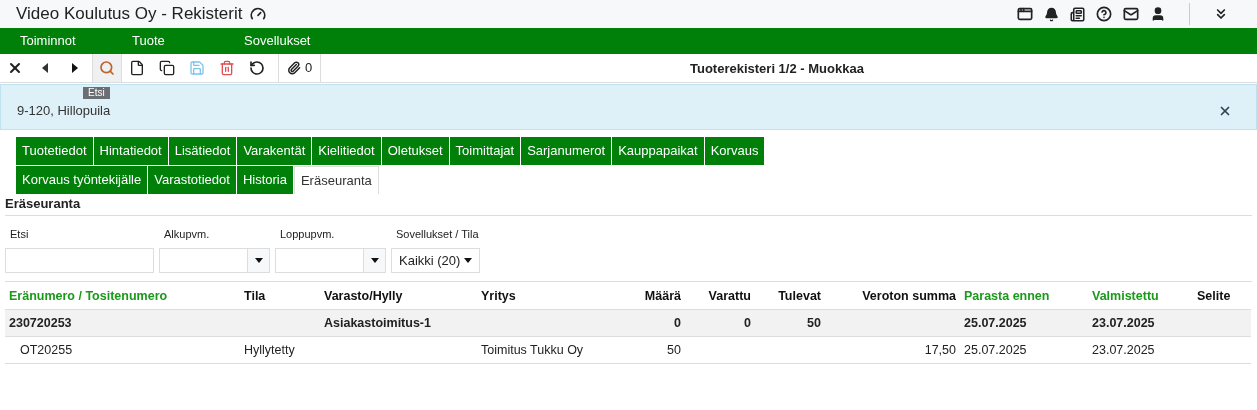 This screenshot has height=410, width=1257. I want to click on column-header: Varattu, so click(729, 295).